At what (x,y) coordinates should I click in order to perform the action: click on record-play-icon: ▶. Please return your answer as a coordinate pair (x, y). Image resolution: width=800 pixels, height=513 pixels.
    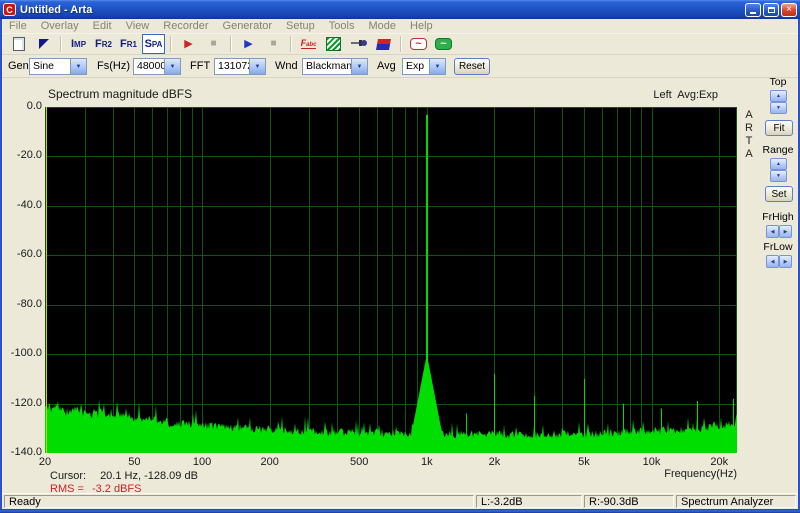
    Looking at the image, I should click on (188, 43).